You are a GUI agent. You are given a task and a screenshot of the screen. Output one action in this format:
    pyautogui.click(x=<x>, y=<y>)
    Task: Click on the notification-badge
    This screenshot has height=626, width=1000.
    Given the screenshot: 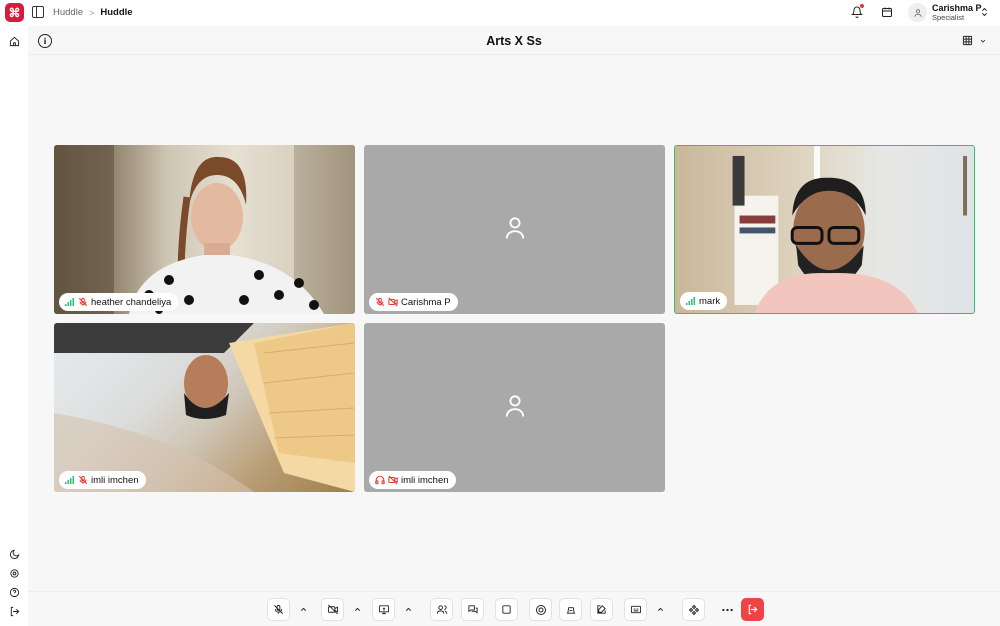 What is the action you would take?
    pyautogui.click(x=862, y=6)
    